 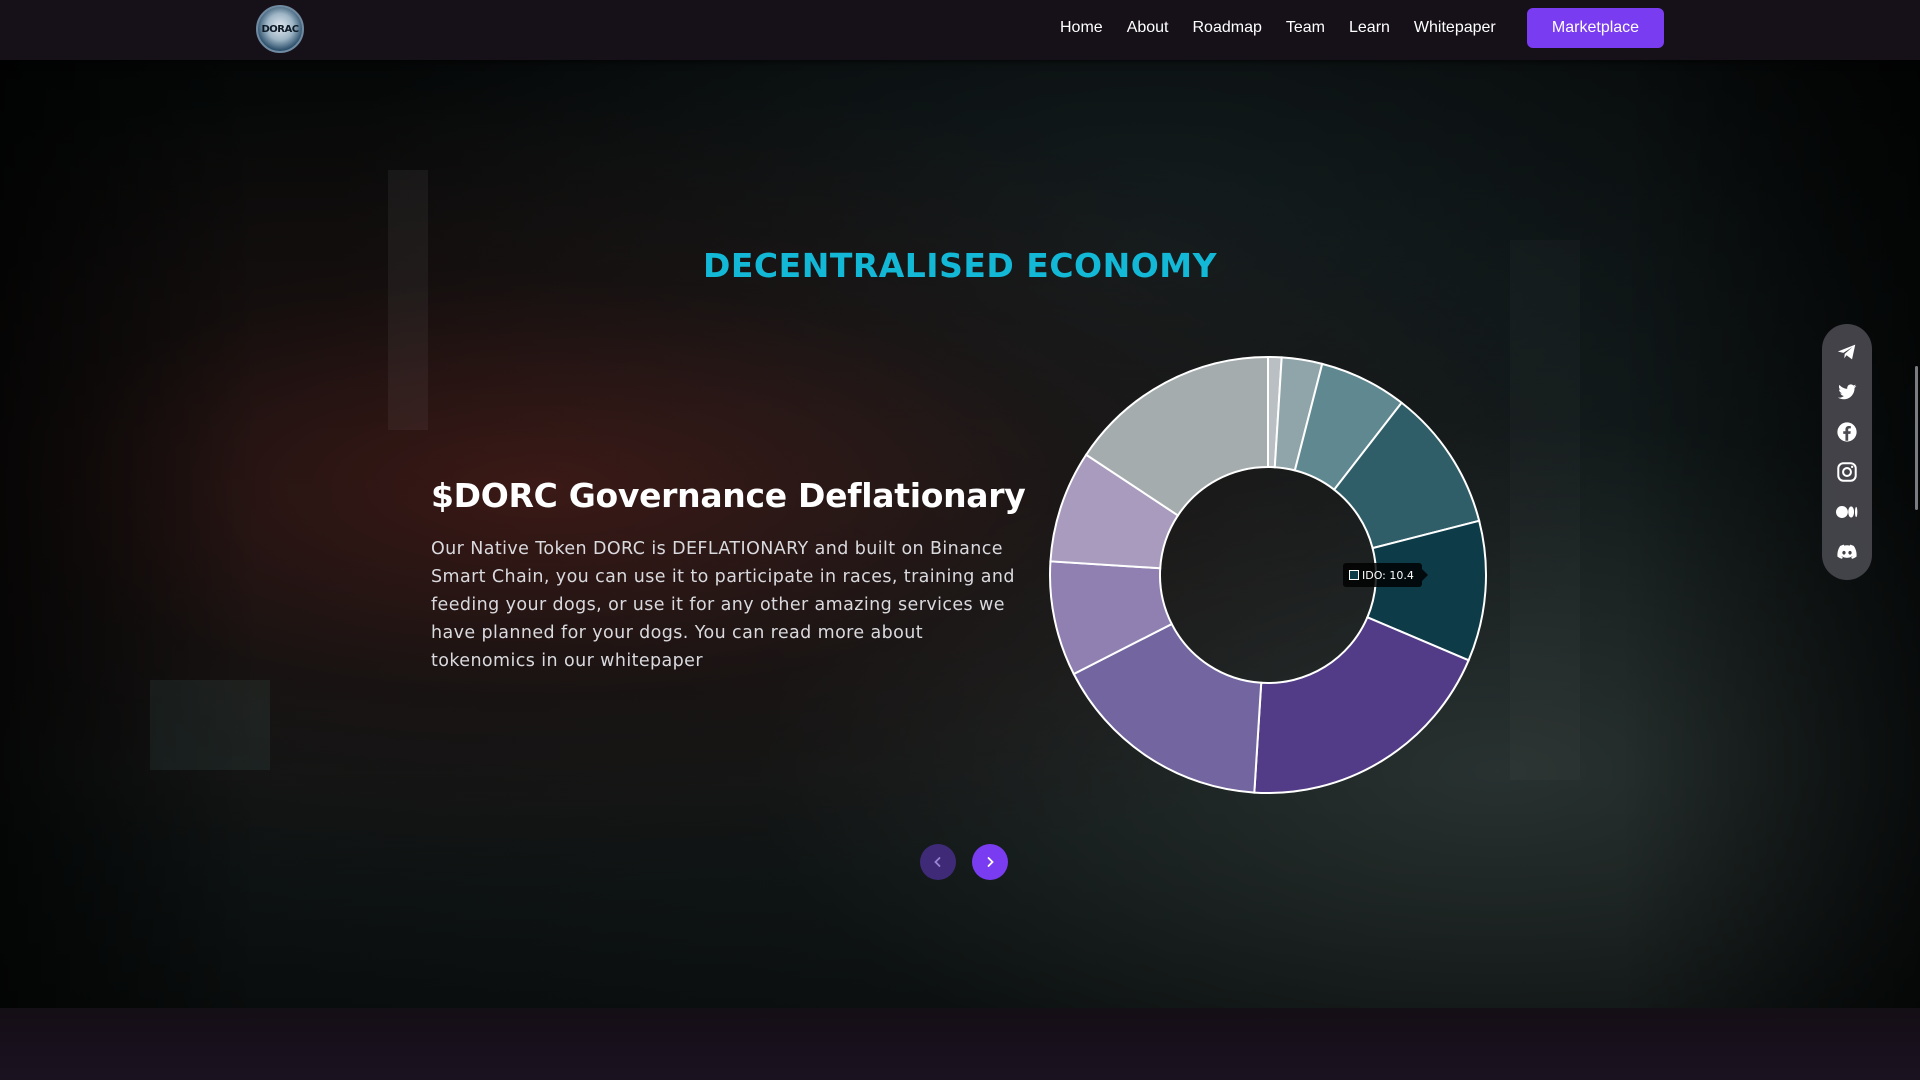 I want to click on nav-link-home: Home, so click(x=1081, y=28).